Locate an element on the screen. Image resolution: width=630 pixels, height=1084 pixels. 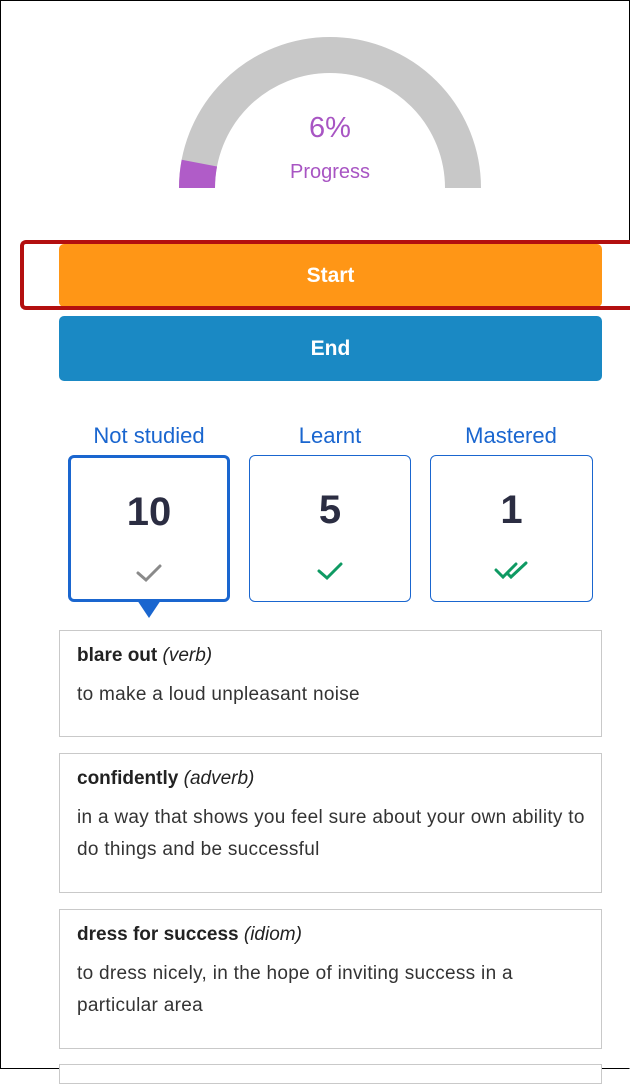
start-button: Start is located at coordinates (330, 275).